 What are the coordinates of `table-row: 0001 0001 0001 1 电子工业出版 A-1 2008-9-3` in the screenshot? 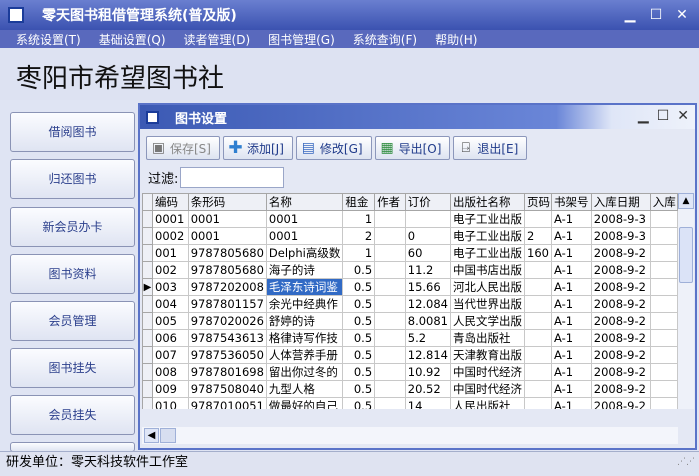 It's located at (410, 219).